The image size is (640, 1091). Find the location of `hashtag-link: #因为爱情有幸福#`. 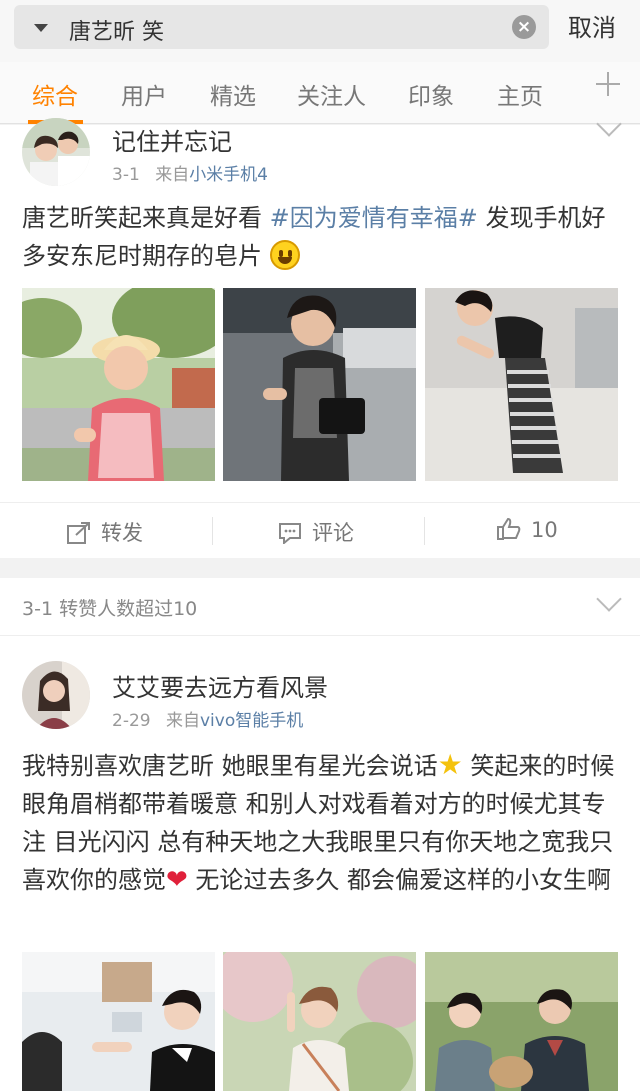

hashtag-link: #因为爱情有幸福# is located at coordinates (374, 218).